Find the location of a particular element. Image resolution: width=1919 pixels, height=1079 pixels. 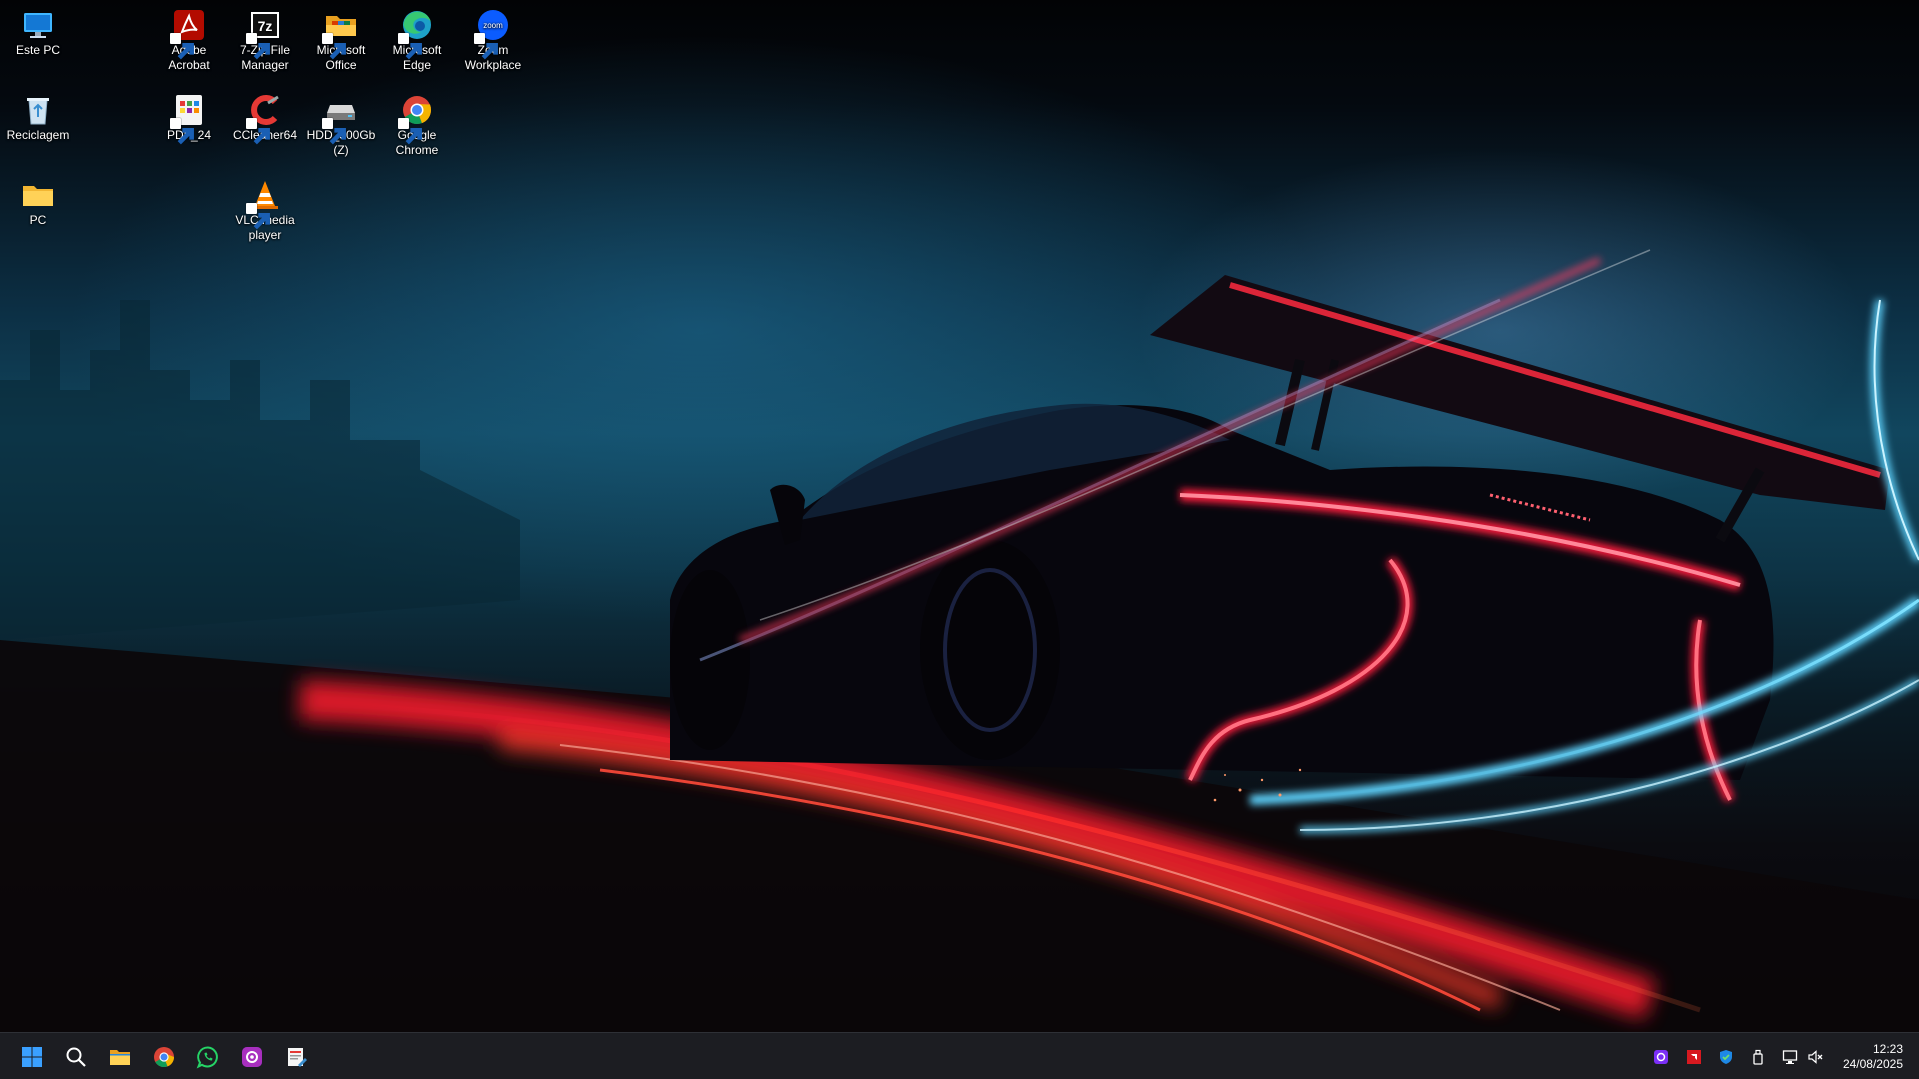

desktop-icon-label: Este PC is located at coordinates (37, 50).